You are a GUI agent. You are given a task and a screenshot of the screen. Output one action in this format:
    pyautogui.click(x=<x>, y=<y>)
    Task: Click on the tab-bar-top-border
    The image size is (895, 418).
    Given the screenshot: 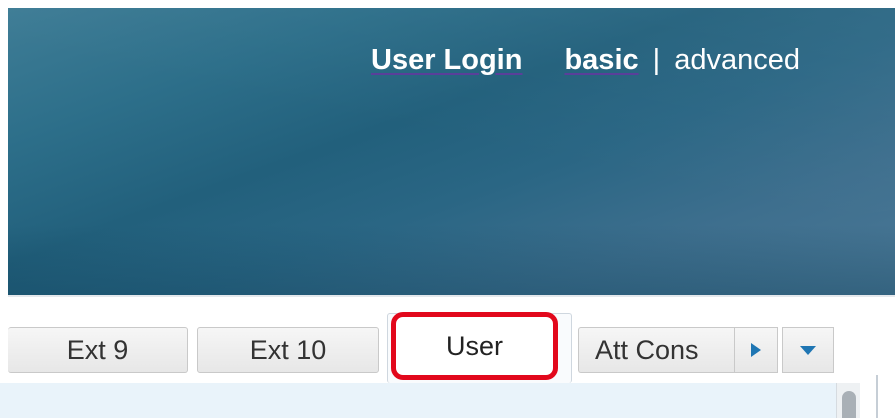 What is the action you would take?
    pyautogui.click(x=451, y=296)
    